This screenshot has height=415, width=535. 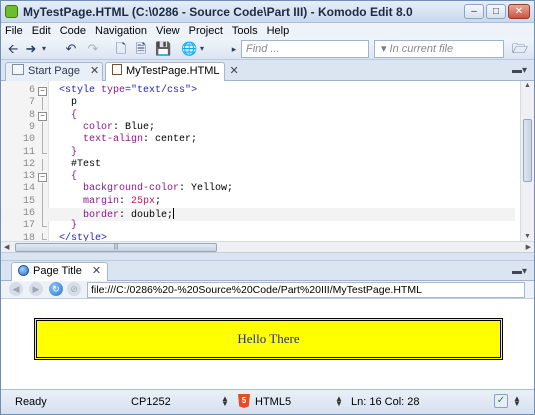 What do you see at coordinates (86, 164) in the screenshot?
I see `code-text: #Test` at bounding box center [86, 164].